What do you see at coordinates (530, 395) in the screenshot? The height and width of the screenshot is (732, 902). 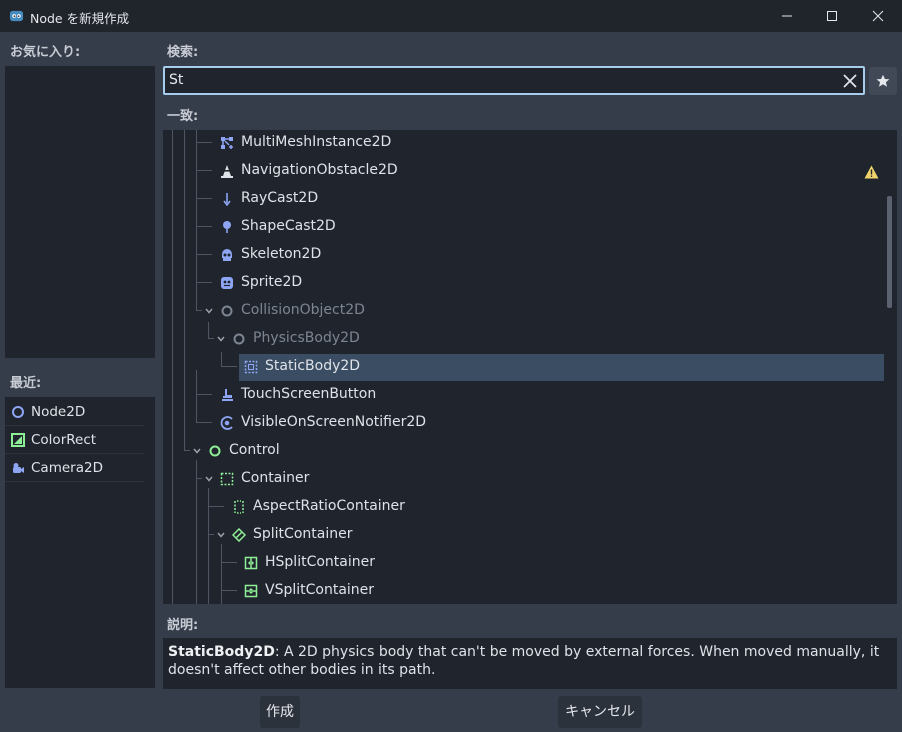 I see `tree-item-touchscreenbutton: TouchScreenButton` at bounding box center [530, 395].